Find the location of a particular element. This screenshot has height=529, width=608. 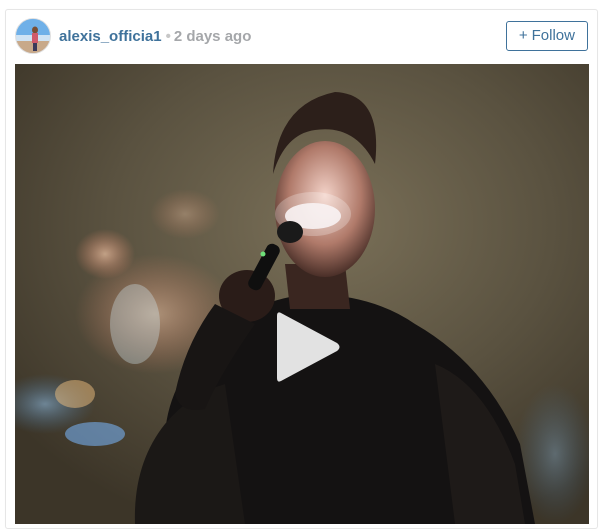

follow-button: + Follow is located at coordinates (546, 36).